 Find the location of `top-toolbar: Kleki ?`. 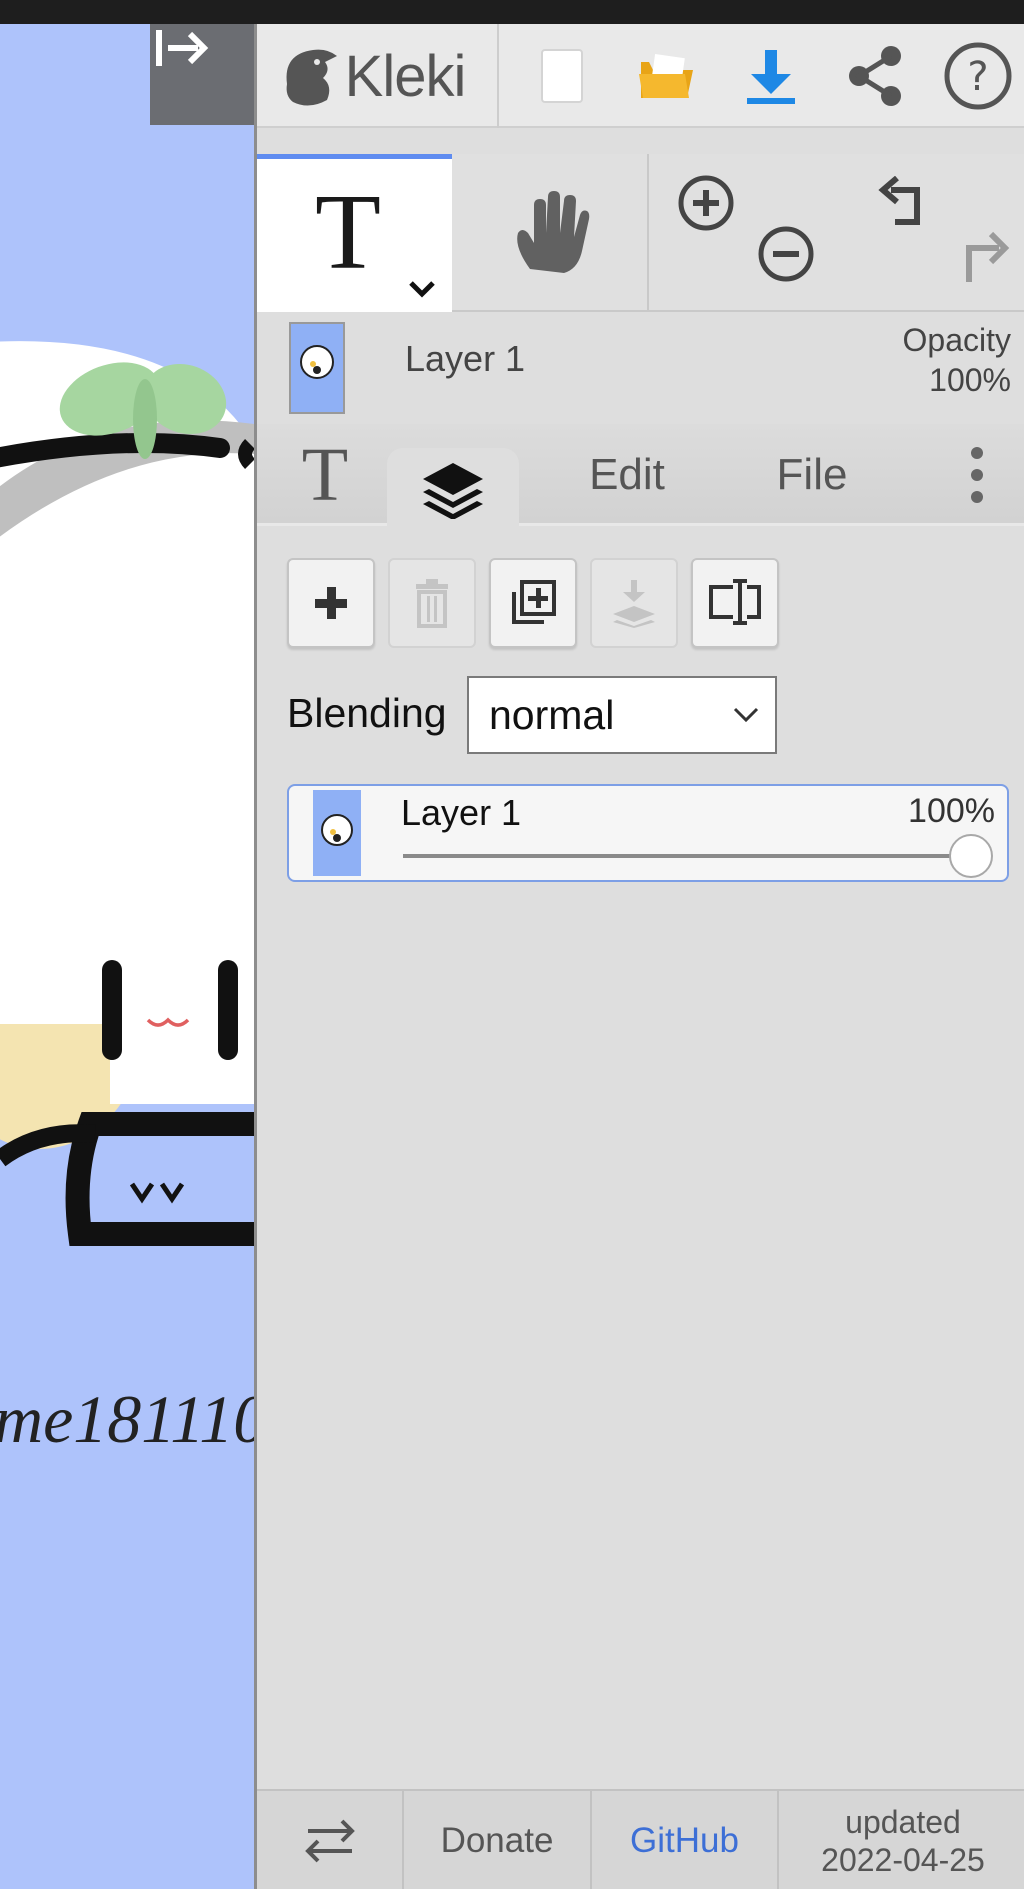

top-toolbar: Kleki ? is located at coordinates (640, 76).